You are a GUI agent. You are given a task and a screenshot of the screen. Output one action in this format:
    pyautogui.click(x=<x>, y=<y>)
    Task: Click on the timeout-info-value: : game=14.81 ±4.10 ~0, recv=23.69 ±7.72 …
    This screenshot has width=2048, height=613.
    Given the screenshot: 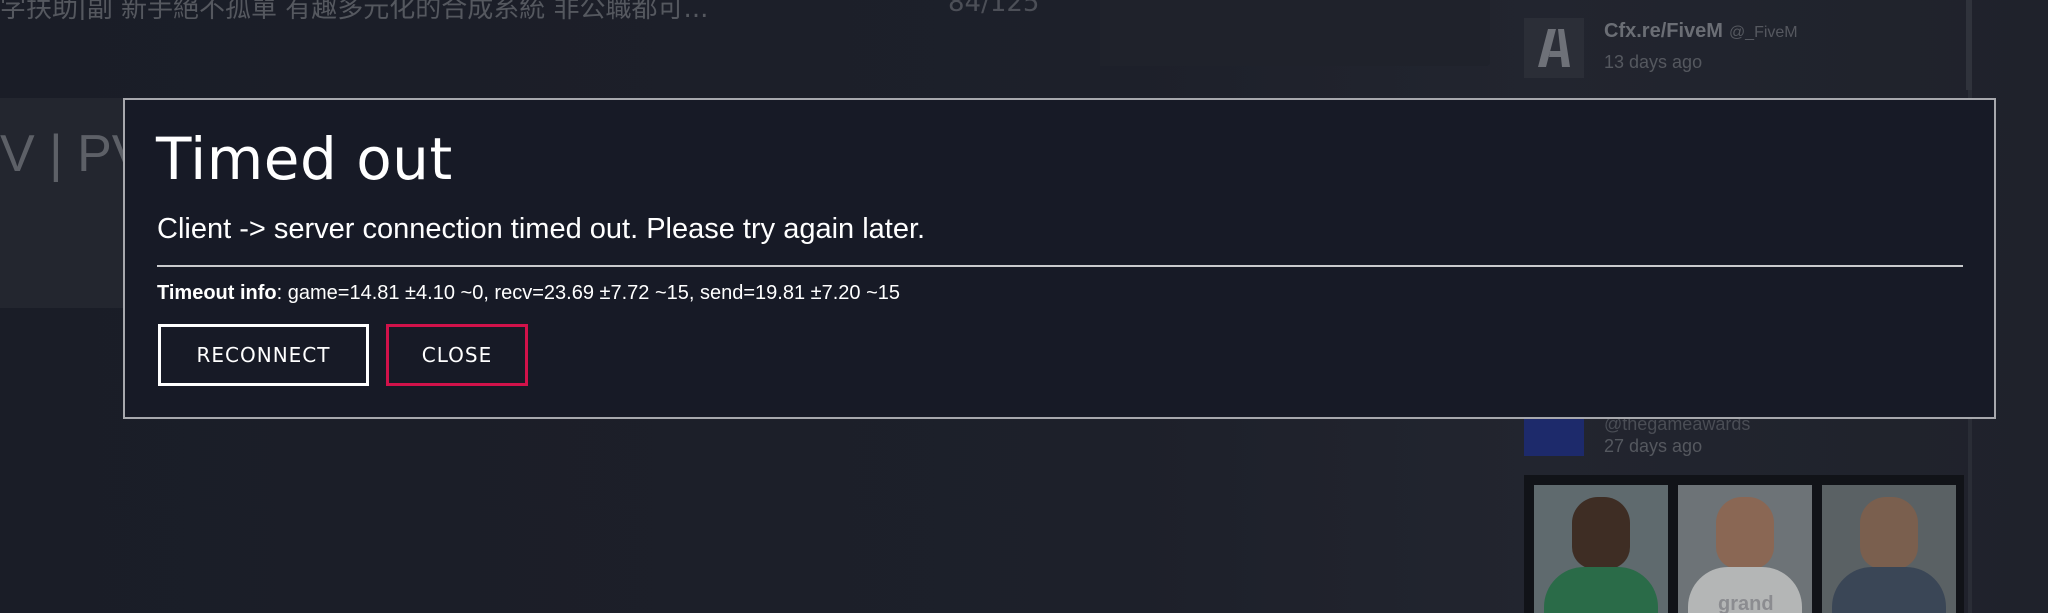 What is the action you would take?
    pyautogui.click(x=588, y=293)
    